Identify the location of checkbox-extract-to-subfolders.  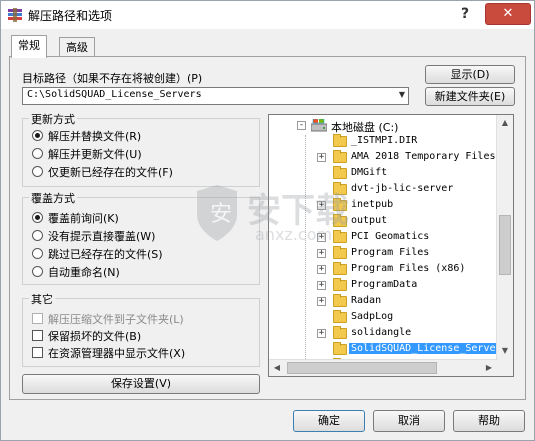
(37, 318).